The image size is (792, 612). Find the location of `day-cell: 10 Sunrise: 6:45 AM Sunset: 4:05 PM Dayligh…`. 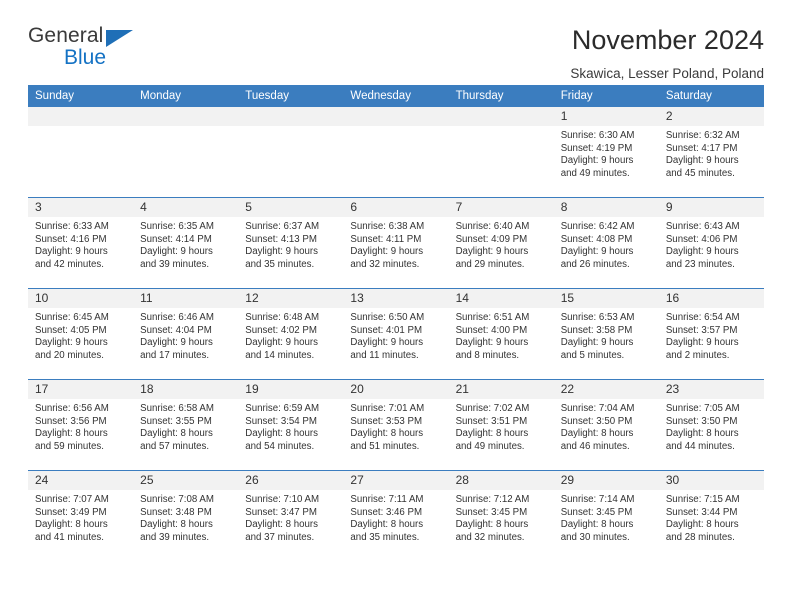

day-cell: 10 Sunrise: 6:45 AM Sunset: 4:05 PM Dayligh… is located at coordinates (81, 334).